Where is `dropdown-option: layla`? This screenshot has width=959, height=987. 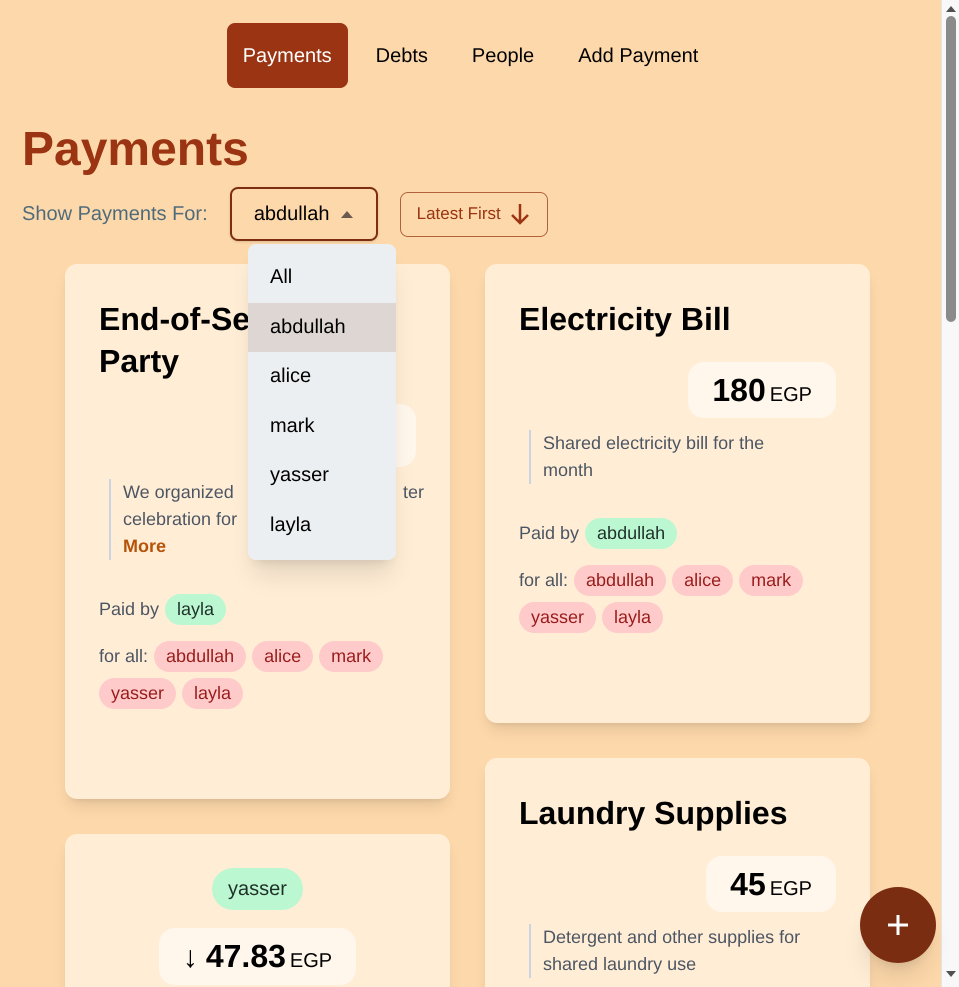
dropdown-option: layla is located at coordinates (322, 525).